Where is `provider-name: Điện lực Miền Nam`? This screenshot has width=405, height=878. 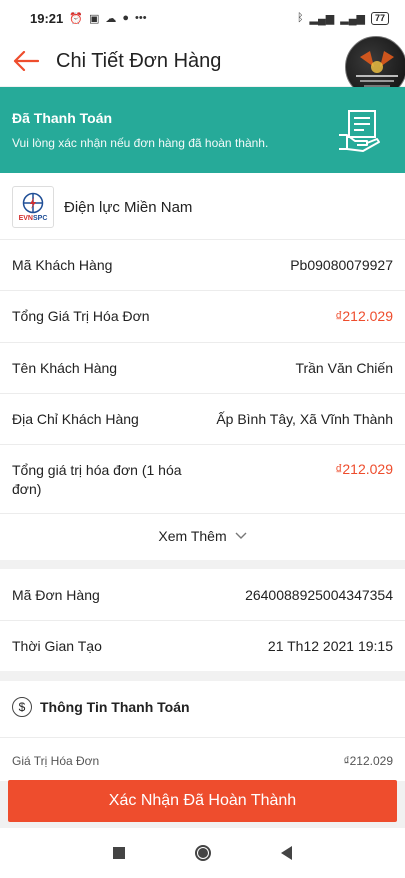
provider-name: Điện lực Miền Nam is located at coordinates (128, 207).